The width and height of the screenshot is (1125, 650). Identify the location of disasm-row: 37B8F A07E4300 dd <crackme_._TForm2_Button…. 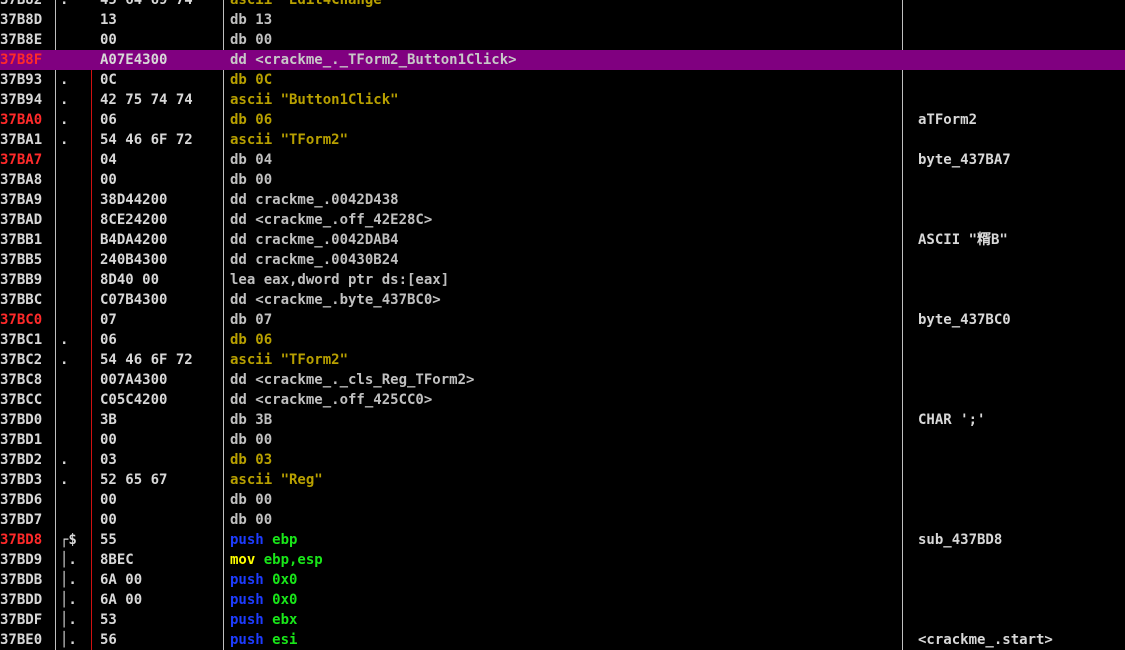
(562, 60).